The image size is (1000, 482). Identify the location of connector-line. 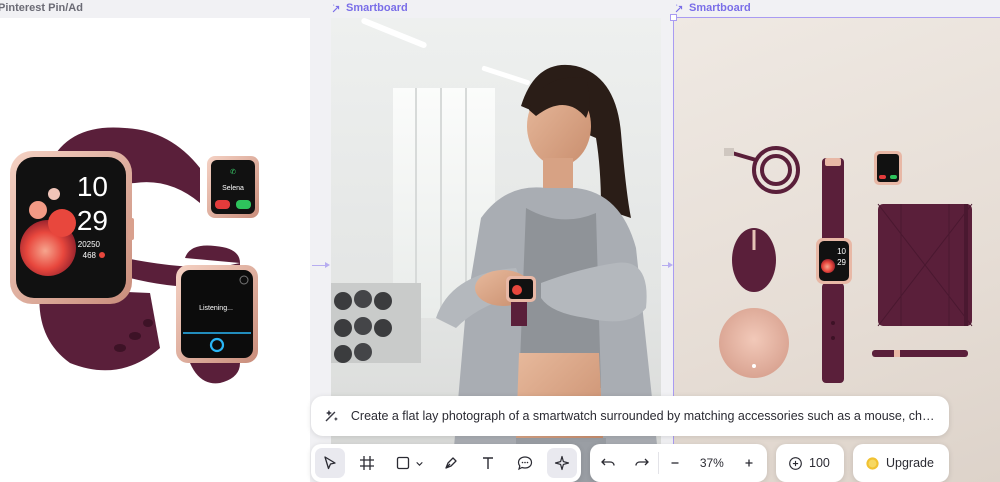
(319, 265).